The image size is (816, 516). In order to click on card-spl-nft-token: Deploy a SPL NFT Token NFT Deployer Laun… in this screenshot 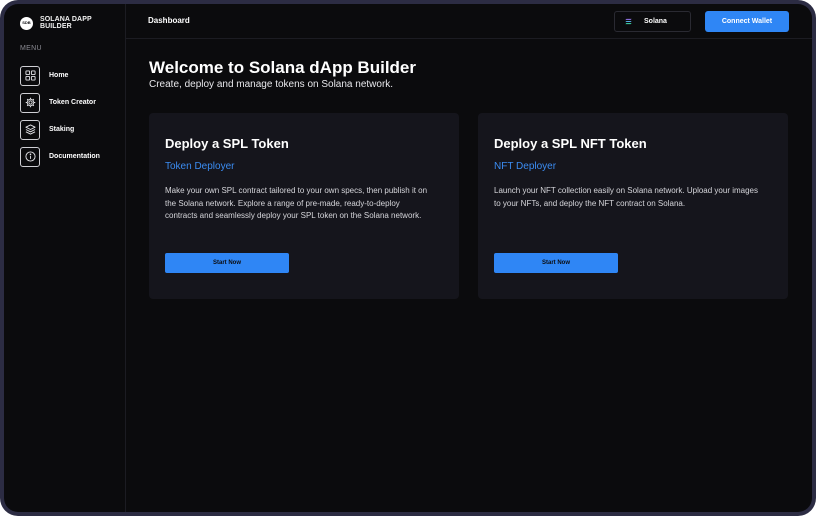, I will do `click(633, 206)`.